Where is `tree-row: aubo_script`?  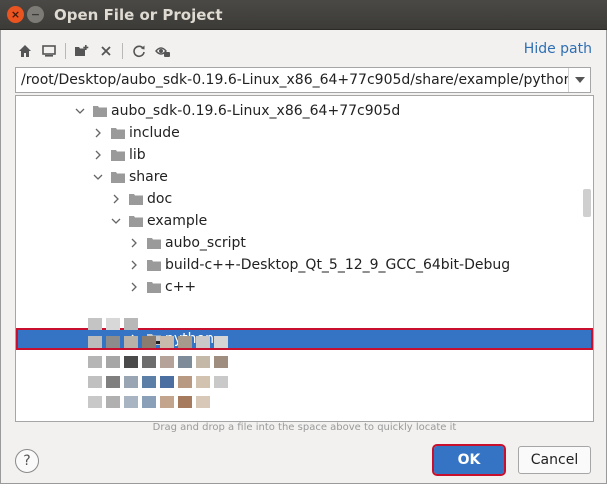
tree-row: aubo_script is located at coordinates (304, 243).